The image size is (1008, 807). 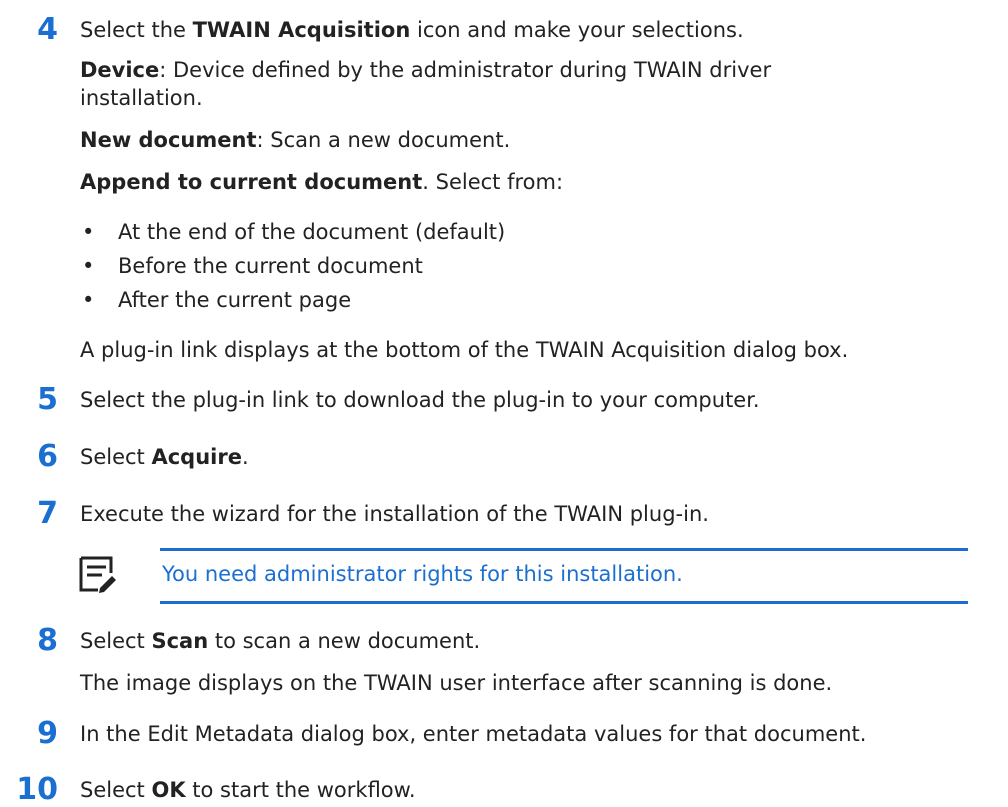 What do you see at coordinates (280, 641) in the screenshot?
I see `step-text: Select Scan to scan a new document.` at bounding box center [280, 641].